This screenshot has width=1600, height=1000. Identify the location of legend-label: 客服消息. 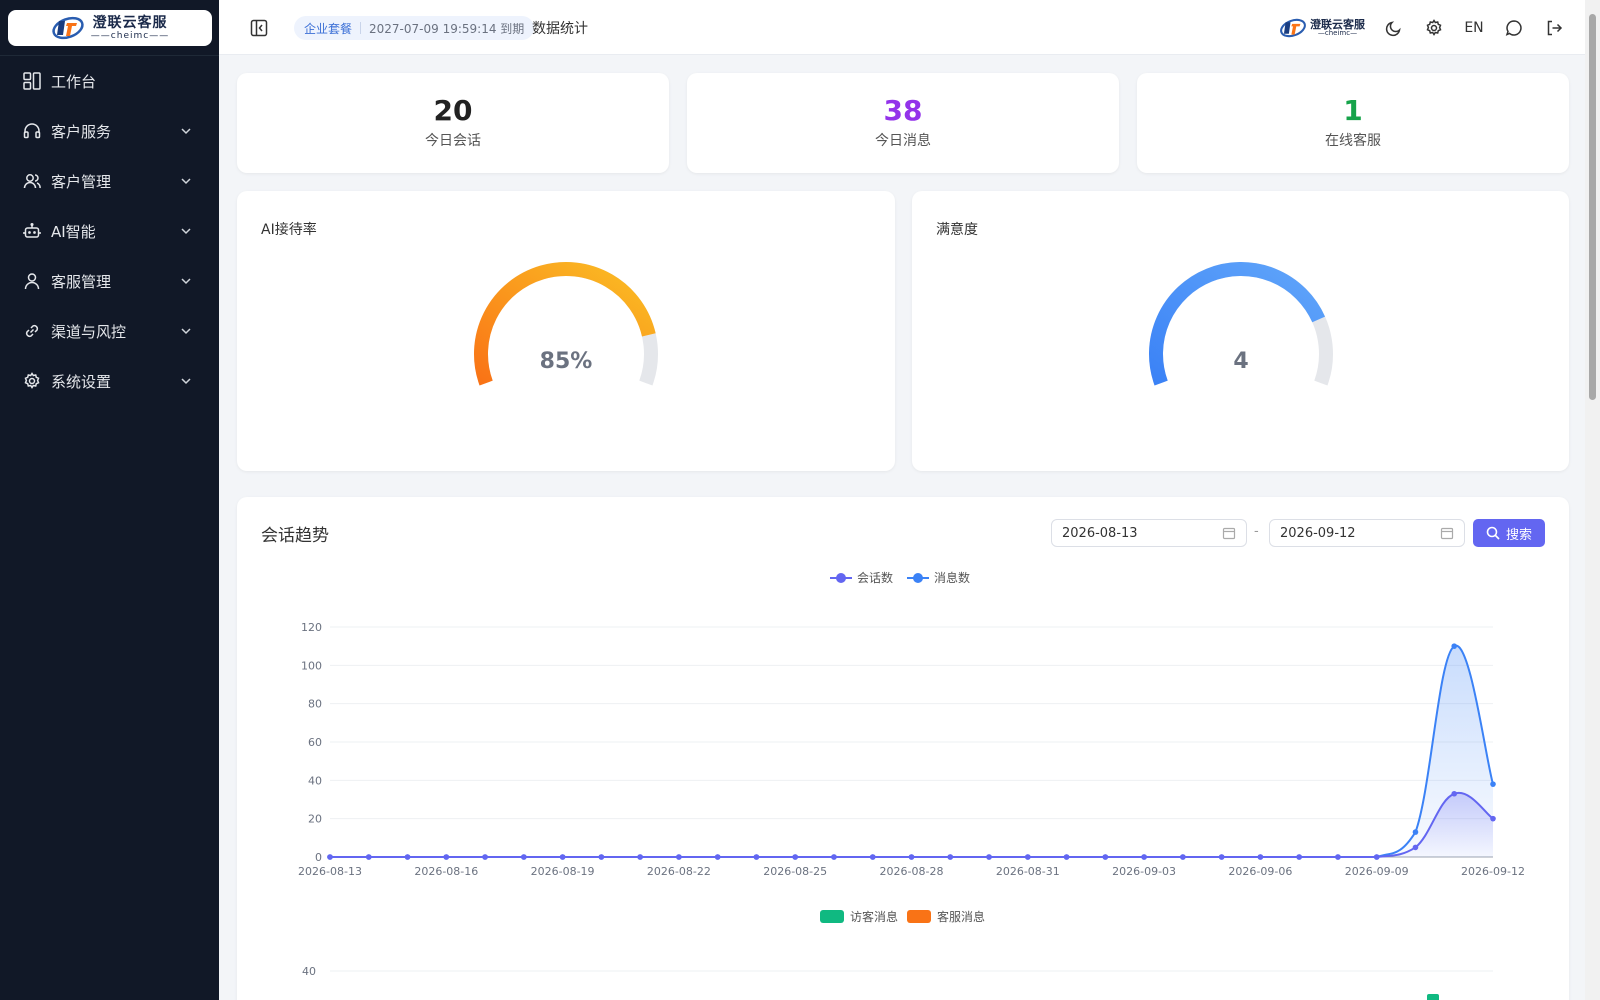
(961, 916).